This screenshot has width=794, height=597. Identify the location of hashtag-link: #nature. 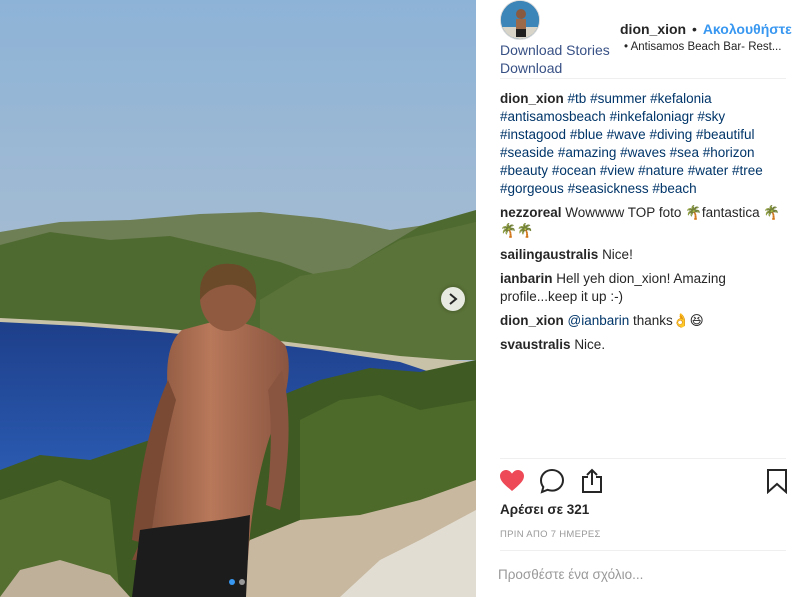
(661, 170).